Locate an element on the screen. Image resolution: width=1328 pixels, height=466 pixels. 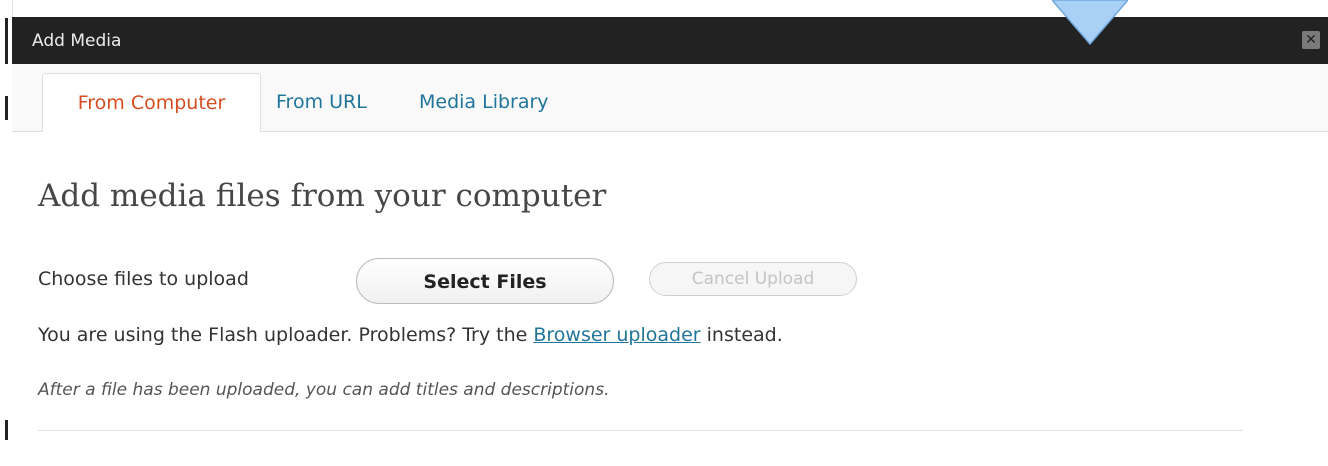
dialog-titlebar: Add Media ✕ is located at coordinates (670, 40).